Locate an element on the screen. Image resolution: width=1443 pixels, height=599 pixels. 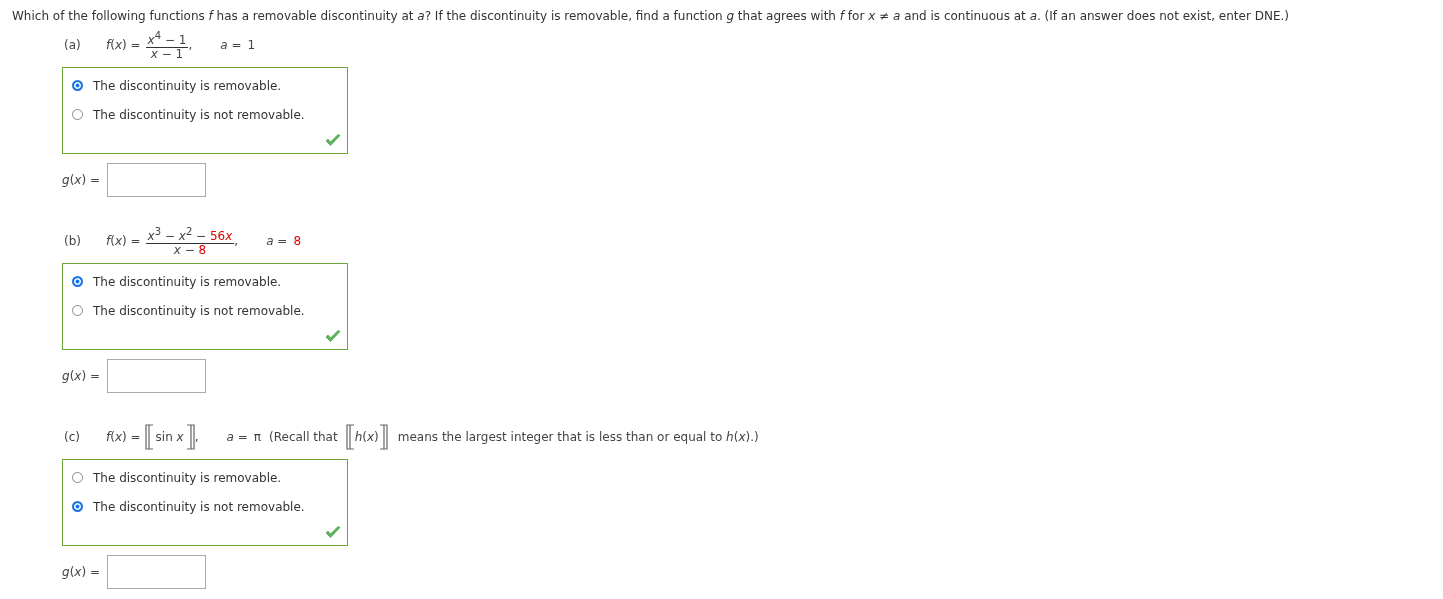
note-text: (Recall that is located at coordinates (303, 437).